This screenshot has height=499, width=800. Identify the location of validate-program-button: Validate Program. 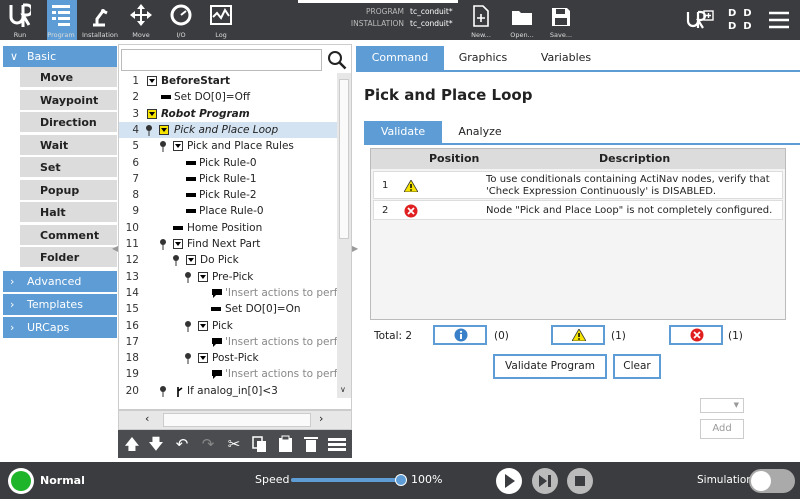
(550, 366).